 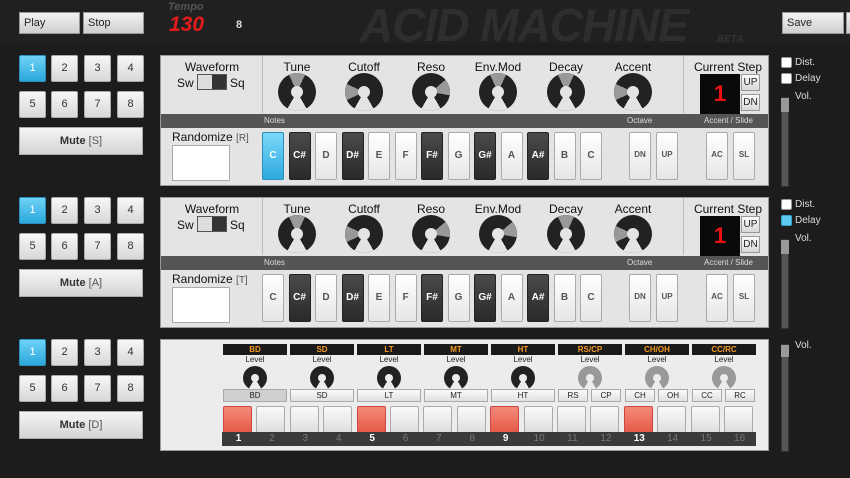 What do you see at coordinates (498, 92) in the screenshot?
I see `synth1-envmod-knob` at bounding box center [498, 92].